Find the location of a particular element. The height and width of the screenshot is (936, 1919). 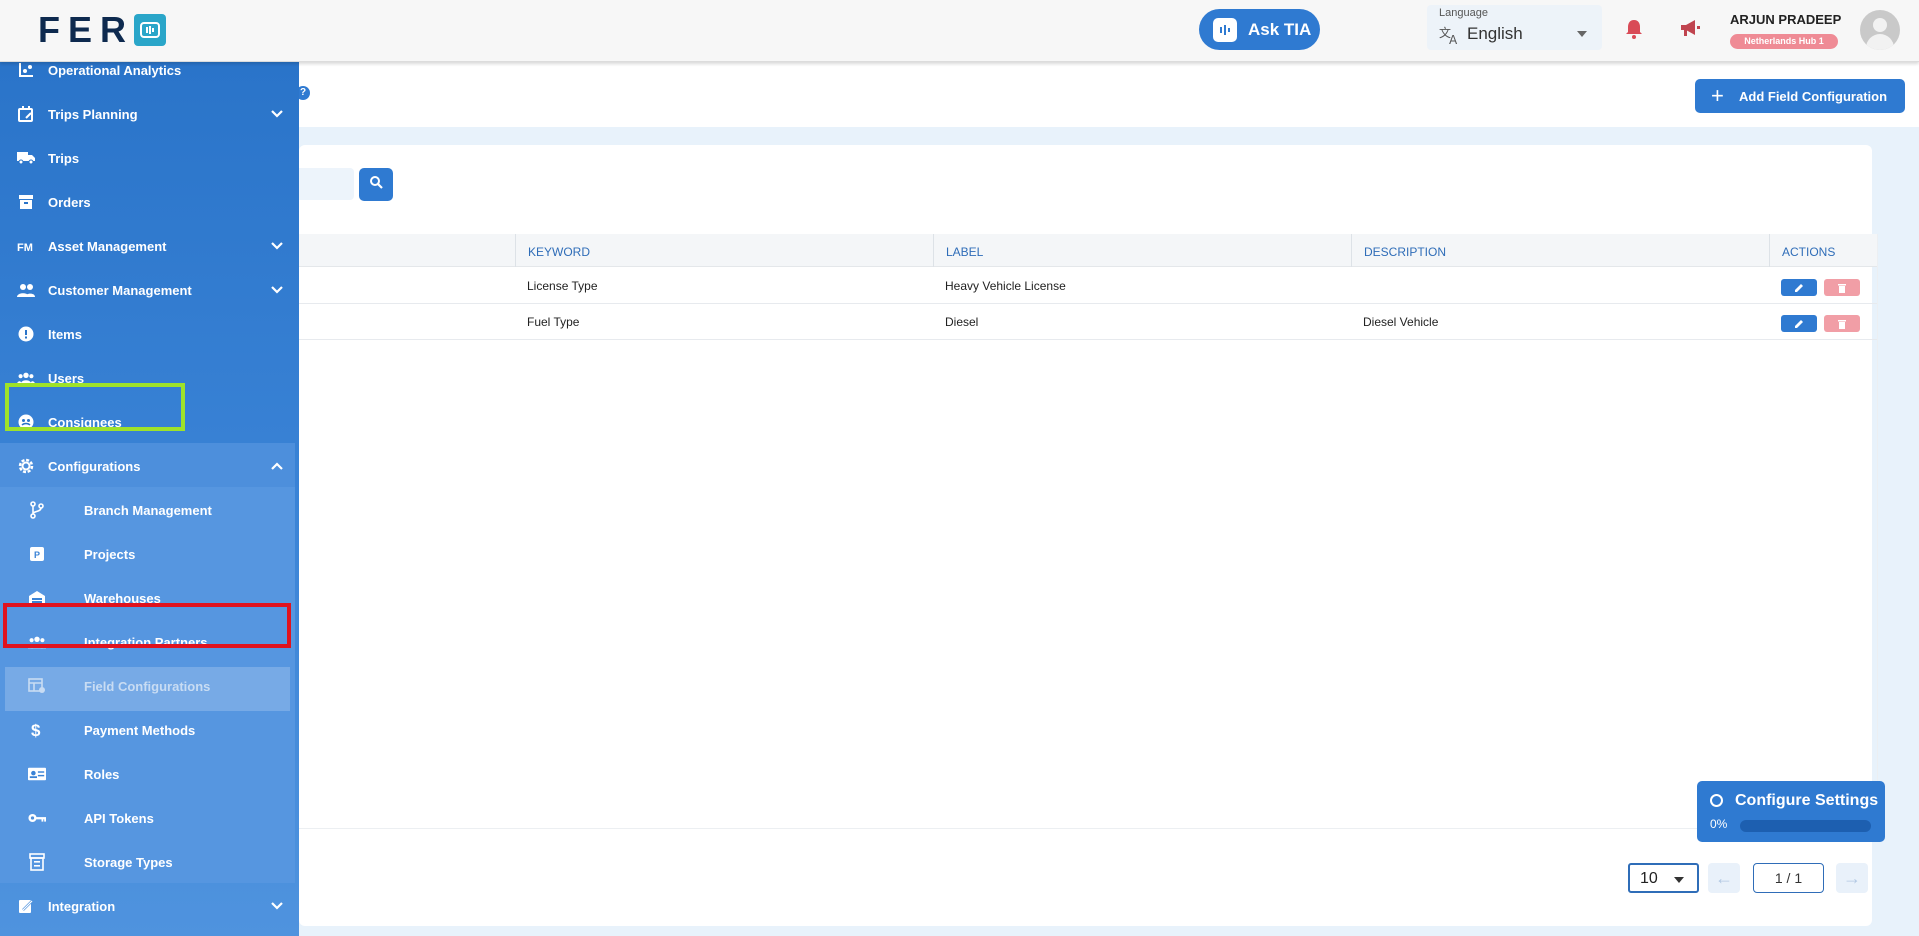

bell-icon is located at coordinates (1634, 31).